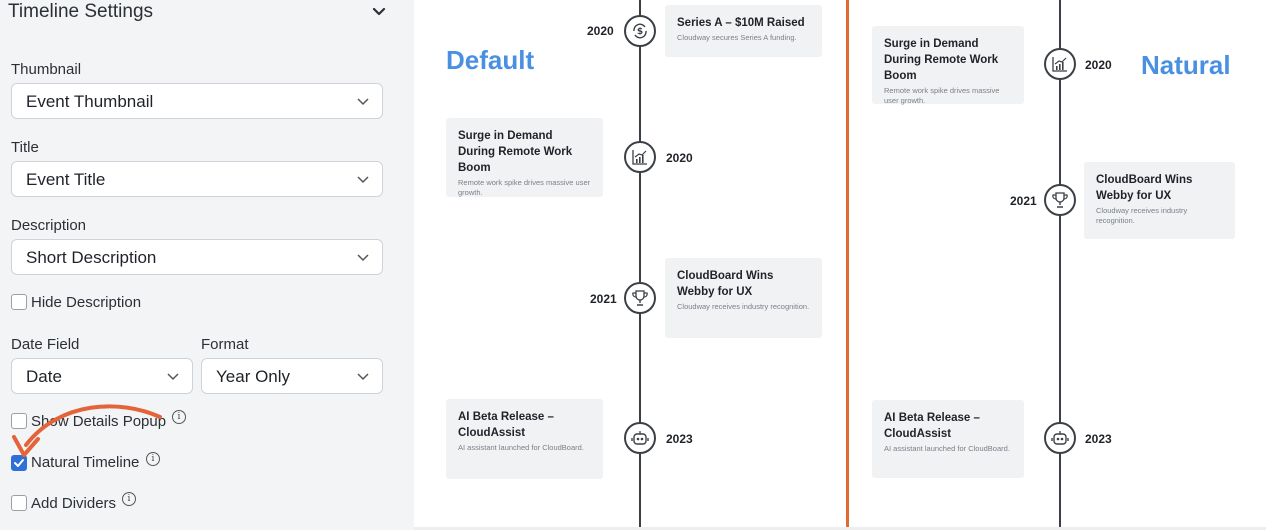 This screenshot has height=530, width=1266. I want to click on thumbnail-select-value: Event Thumbnail, so click(90, 101).